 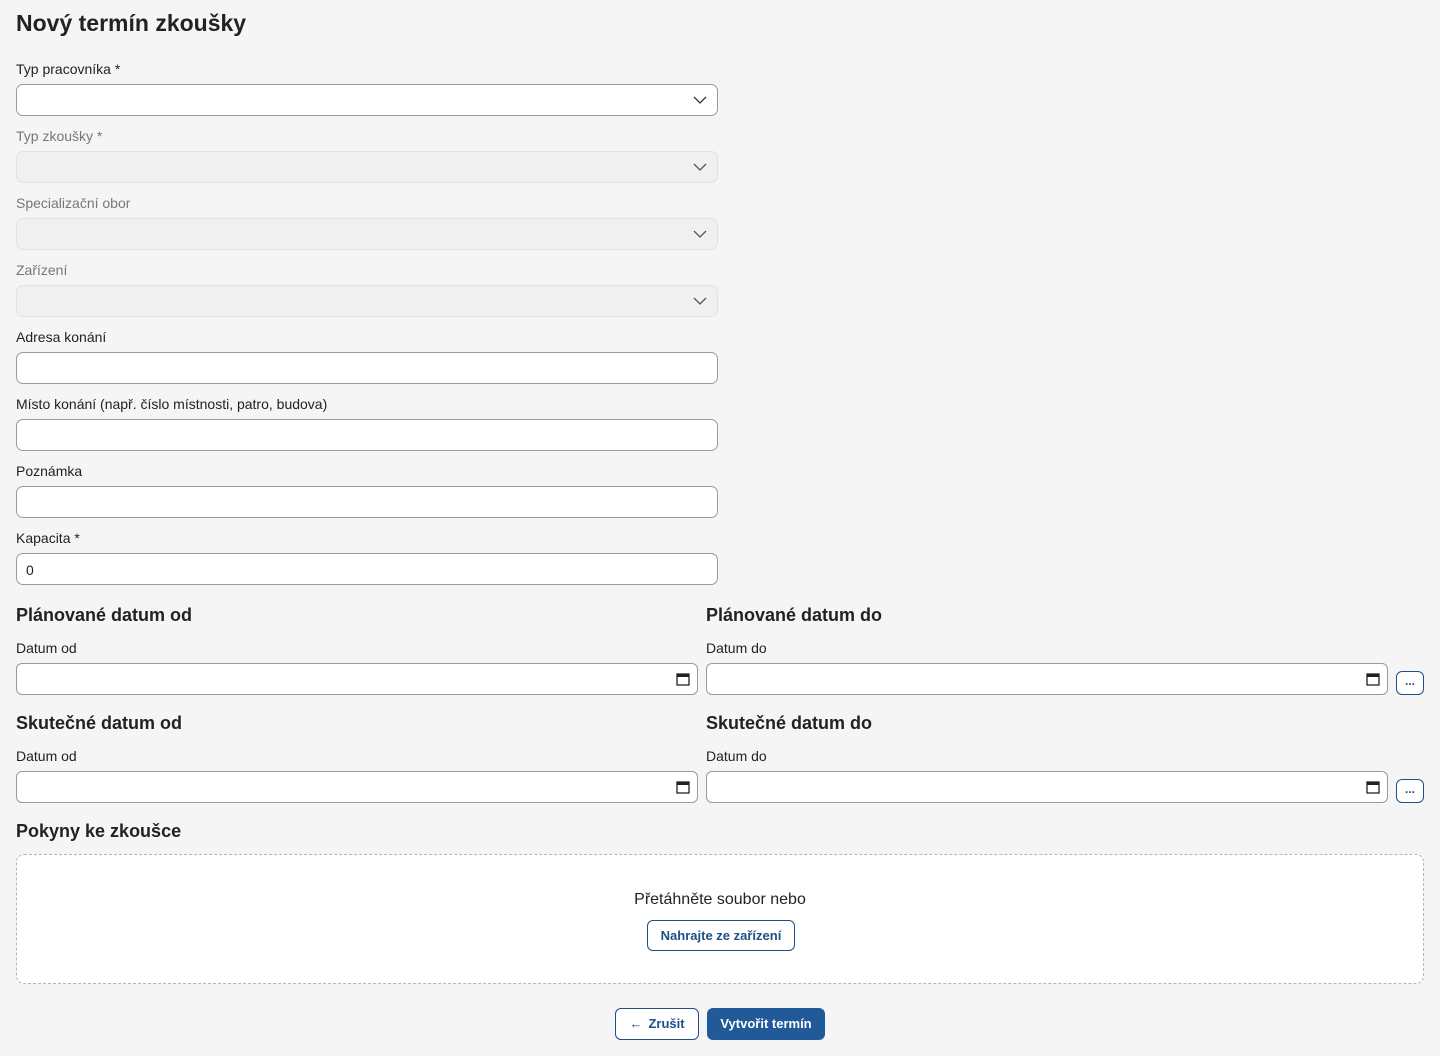 What do you see at coordinates (49, 471) in the screenshot?
I see `note-label: Poznámka` at bounding box center [49, 471].